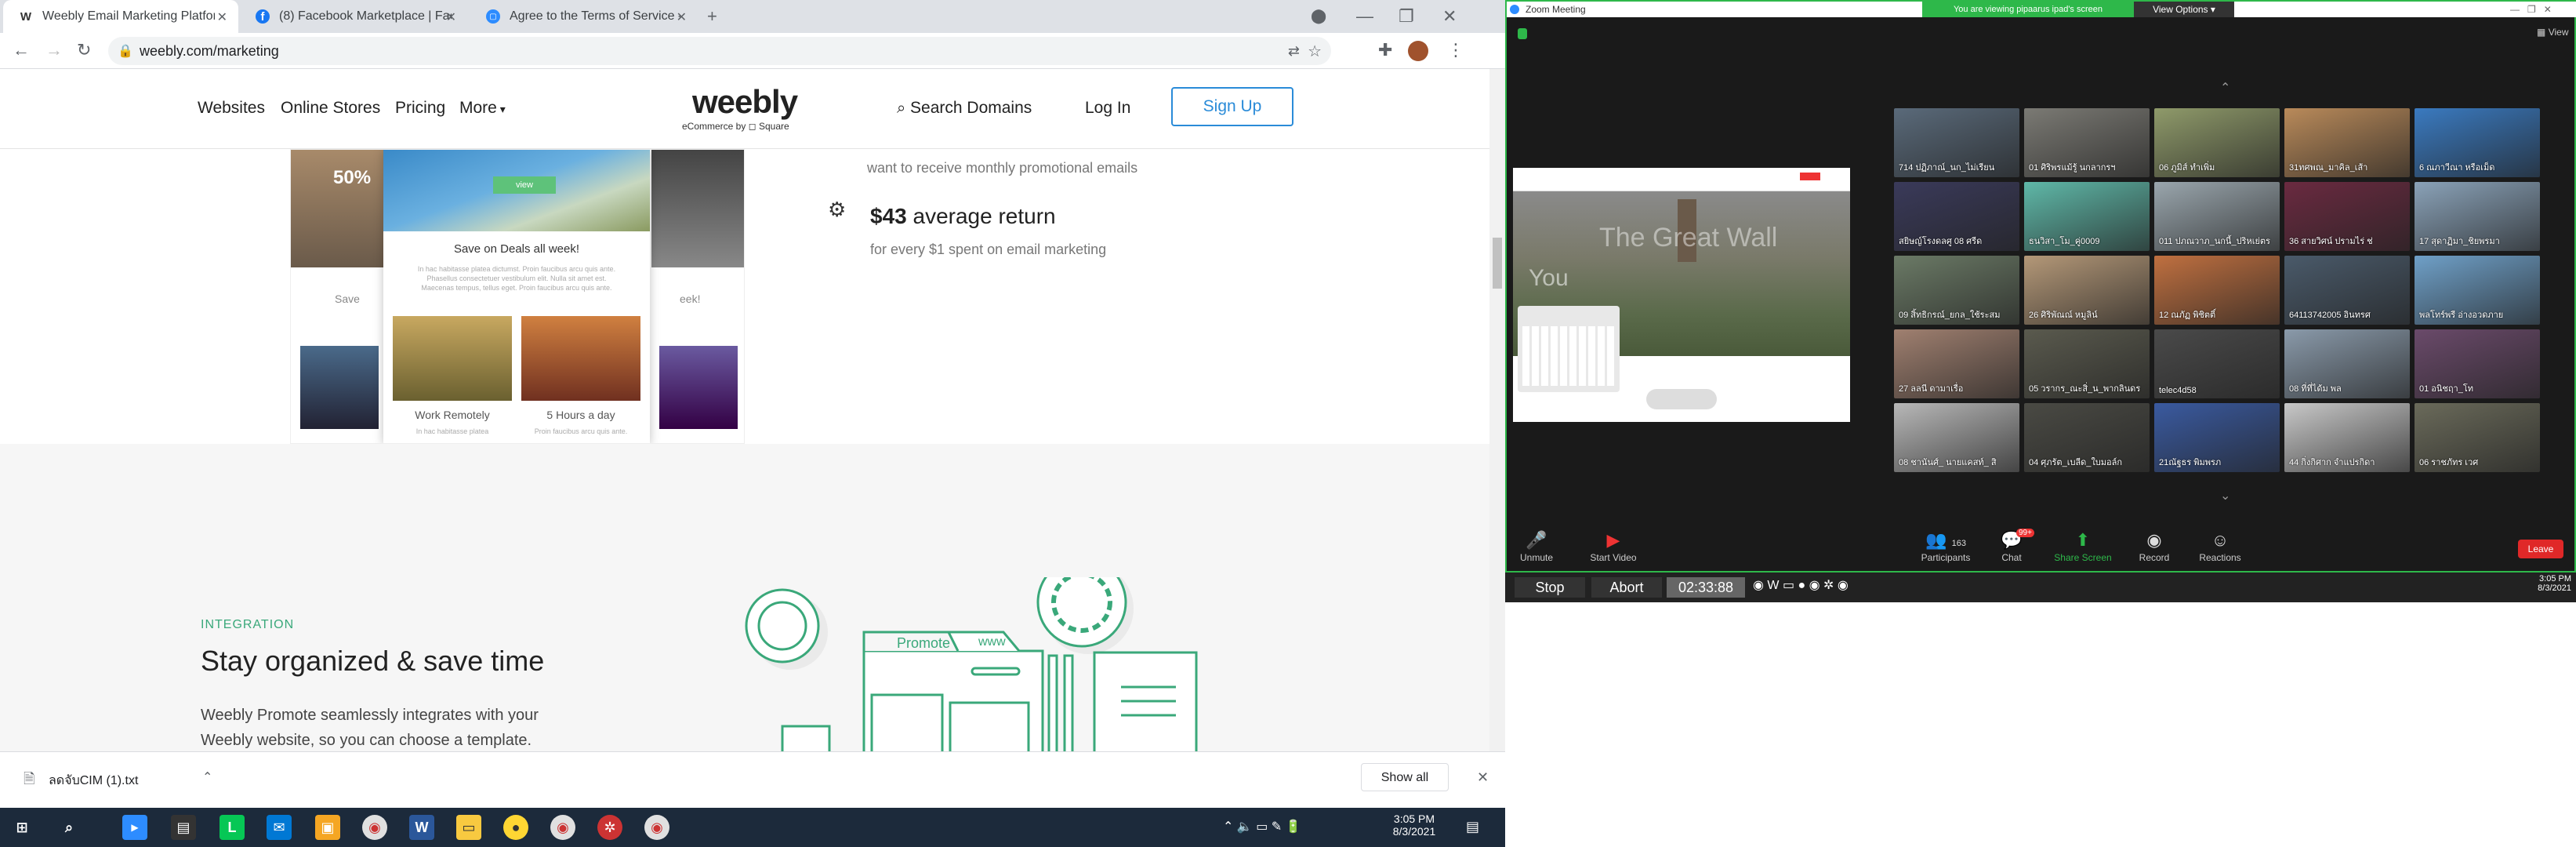 The height and width of the screenshot is (847, 2576). Describe the element at coordinates (2184, 9) in the screenshot. I see `view-options-button: View Options ▾` at that location.